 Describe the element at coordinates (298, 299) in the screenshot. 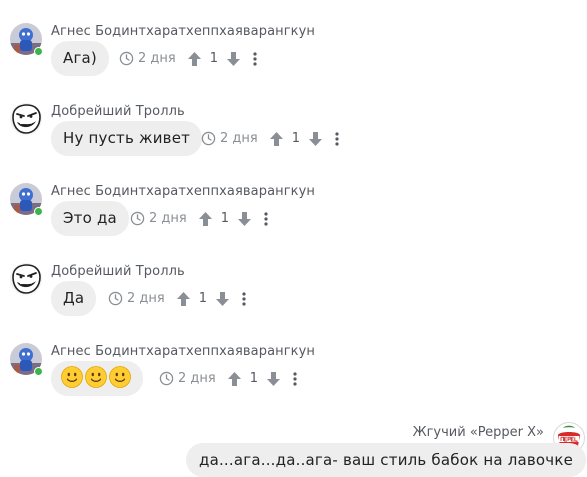

I see `message-item: Добрейший Тролль Да 2 дня 1` at that location.